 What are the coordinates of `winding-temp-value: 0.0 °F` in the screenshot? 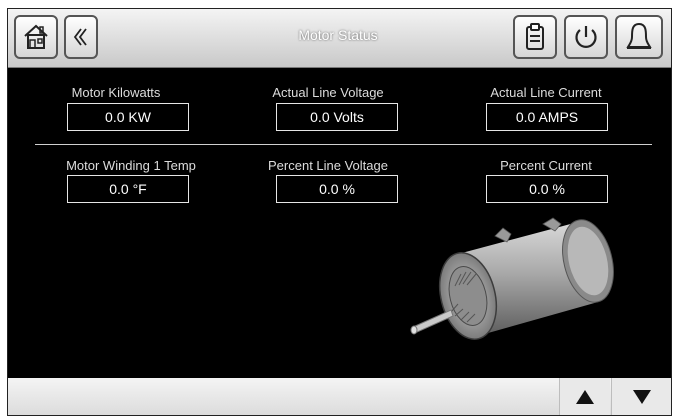 It's located at (128, 189).